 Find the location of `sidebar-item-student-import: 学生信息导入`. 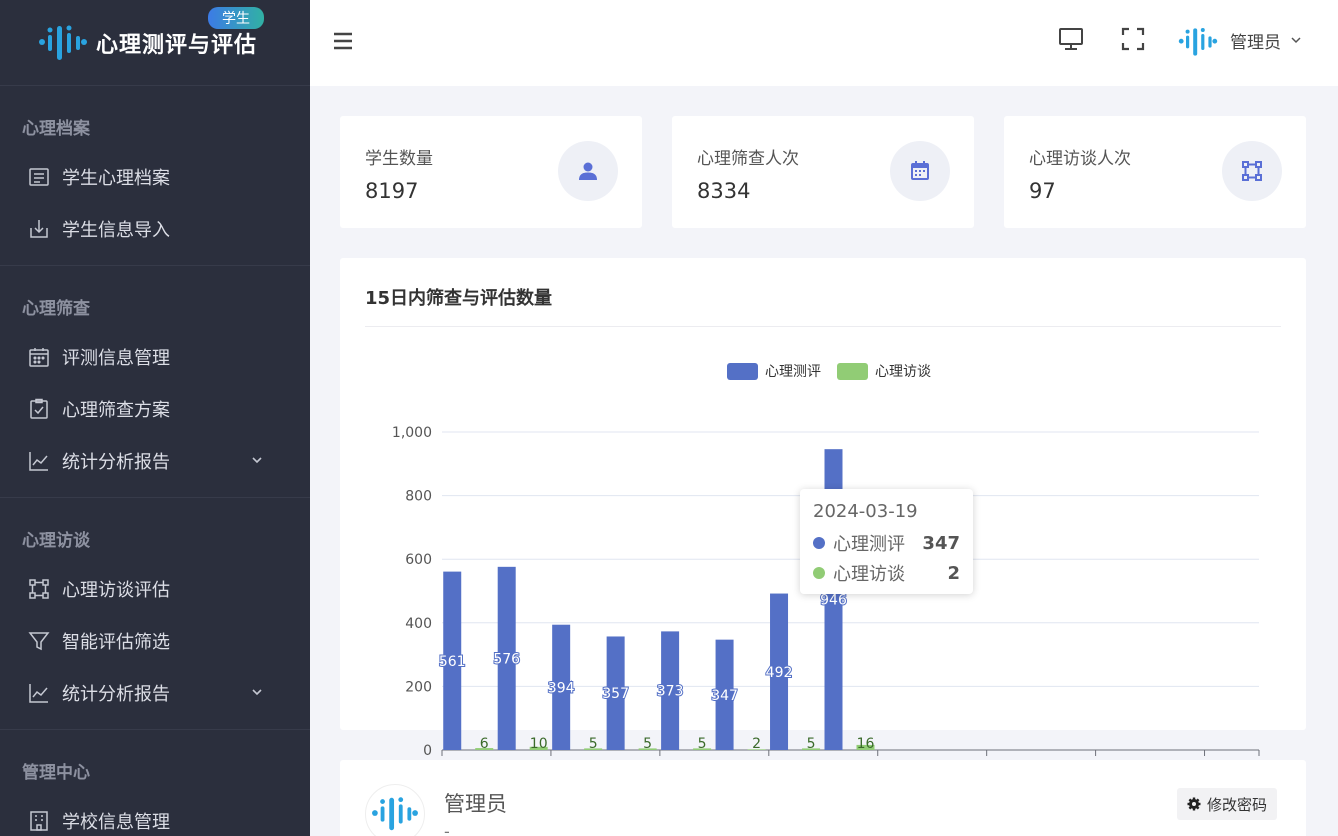

sidebar-item-student-import: 学生信息导入 is located at coordinates (155, 229).